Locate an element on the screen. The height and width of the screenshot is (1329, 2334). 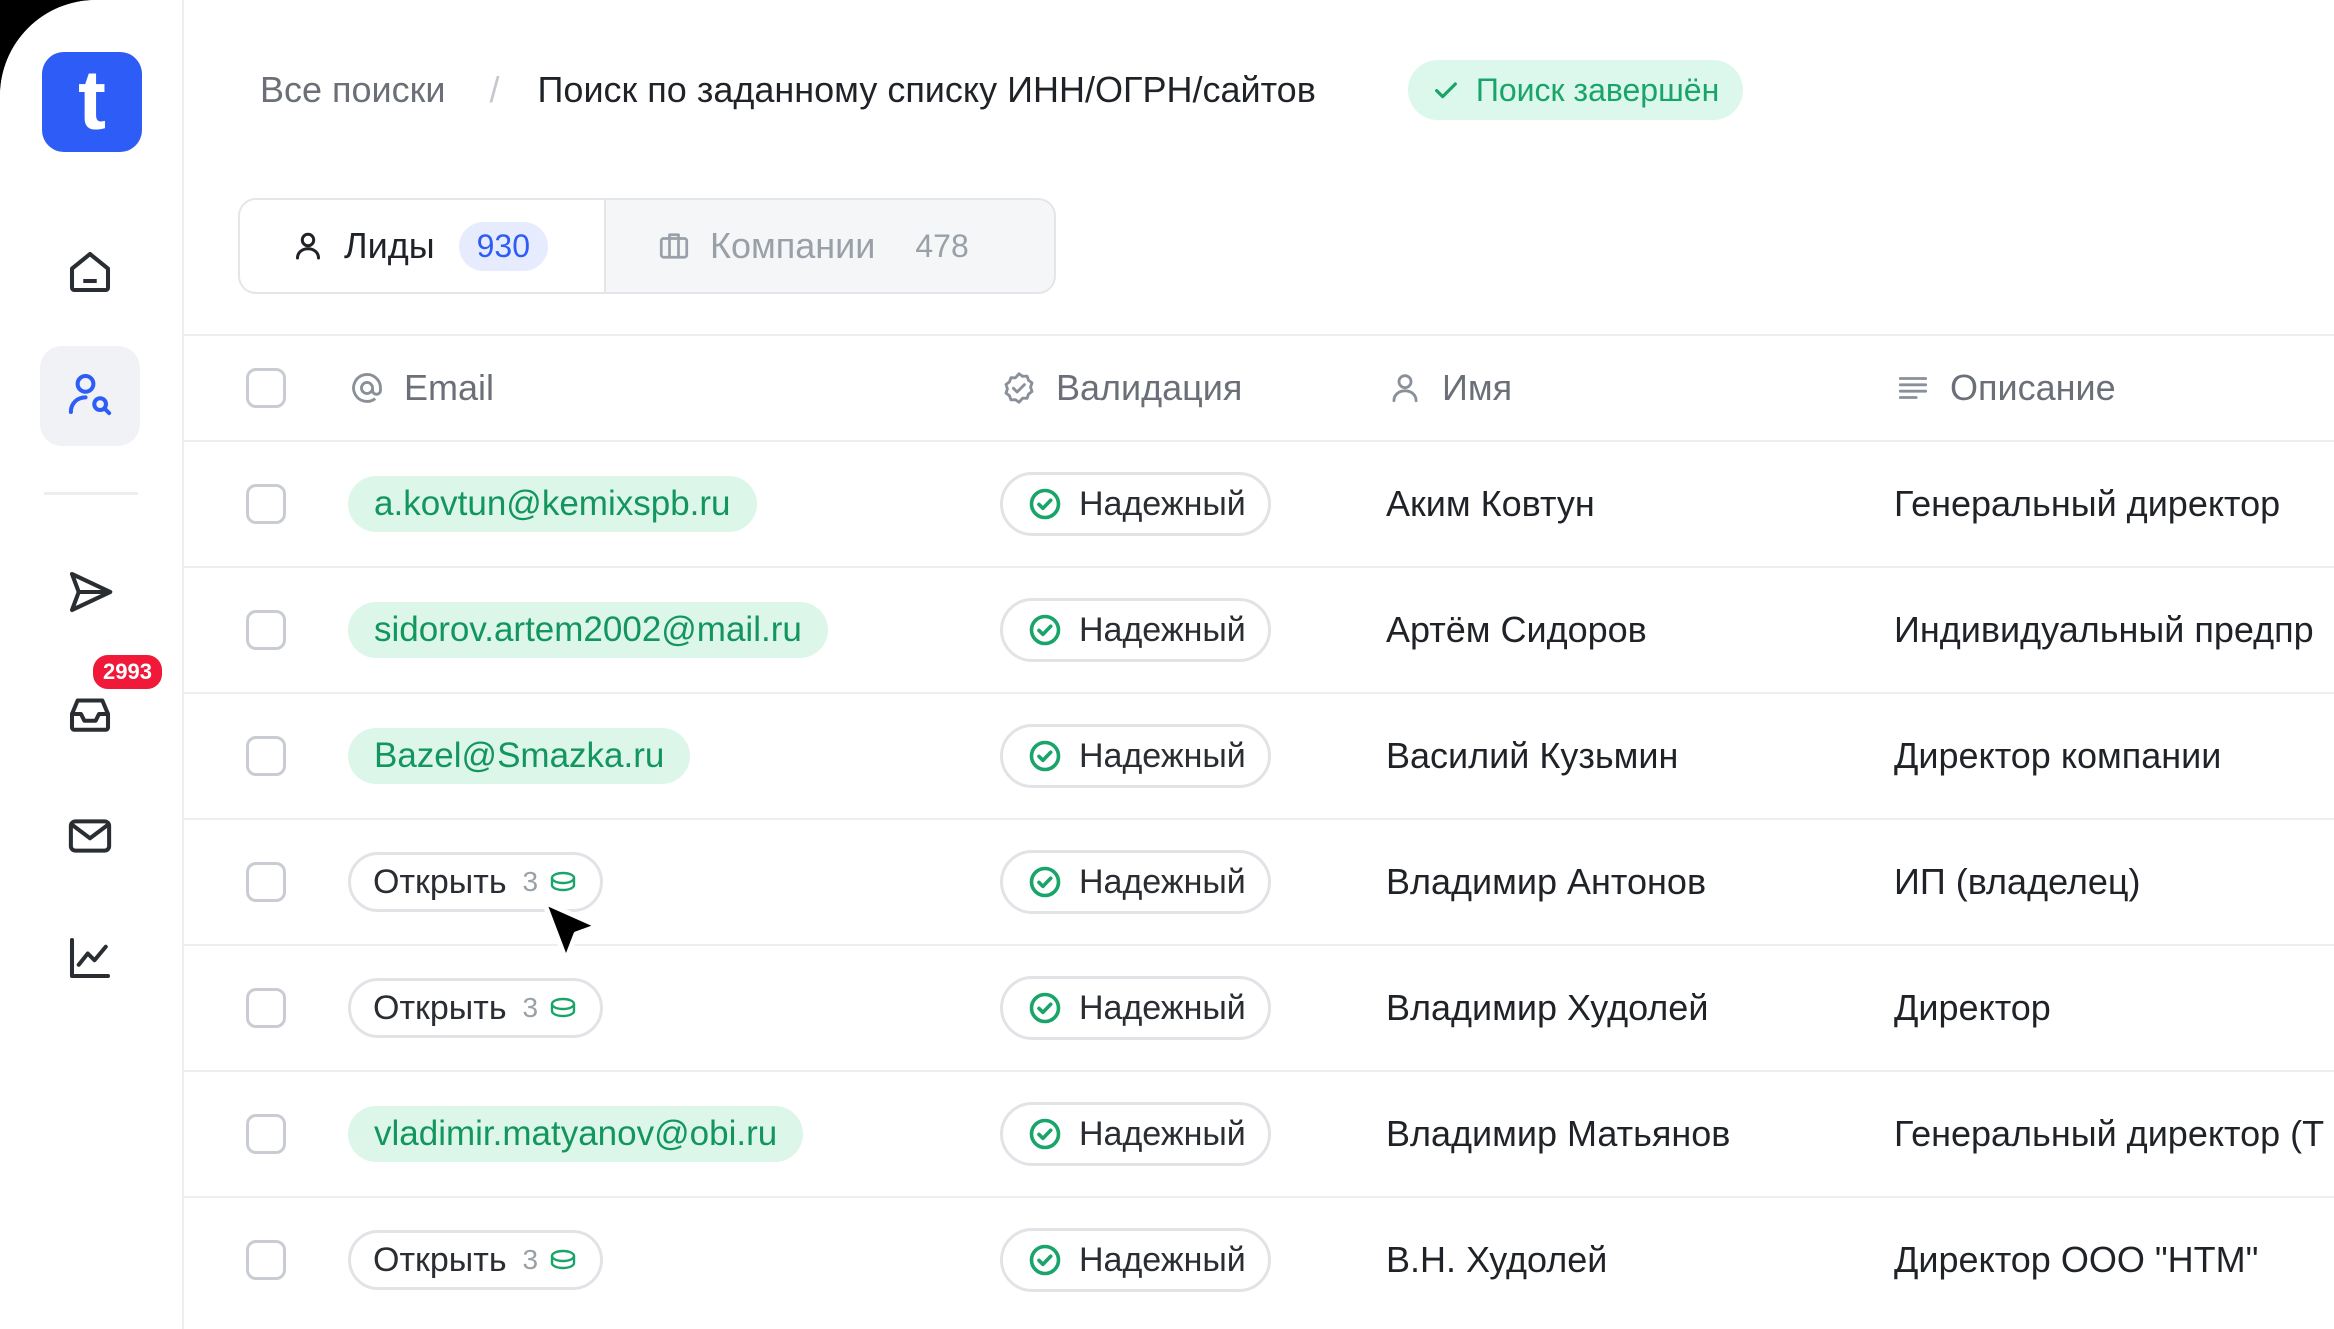
chart-line-icon is located at coordinates (90, 960).